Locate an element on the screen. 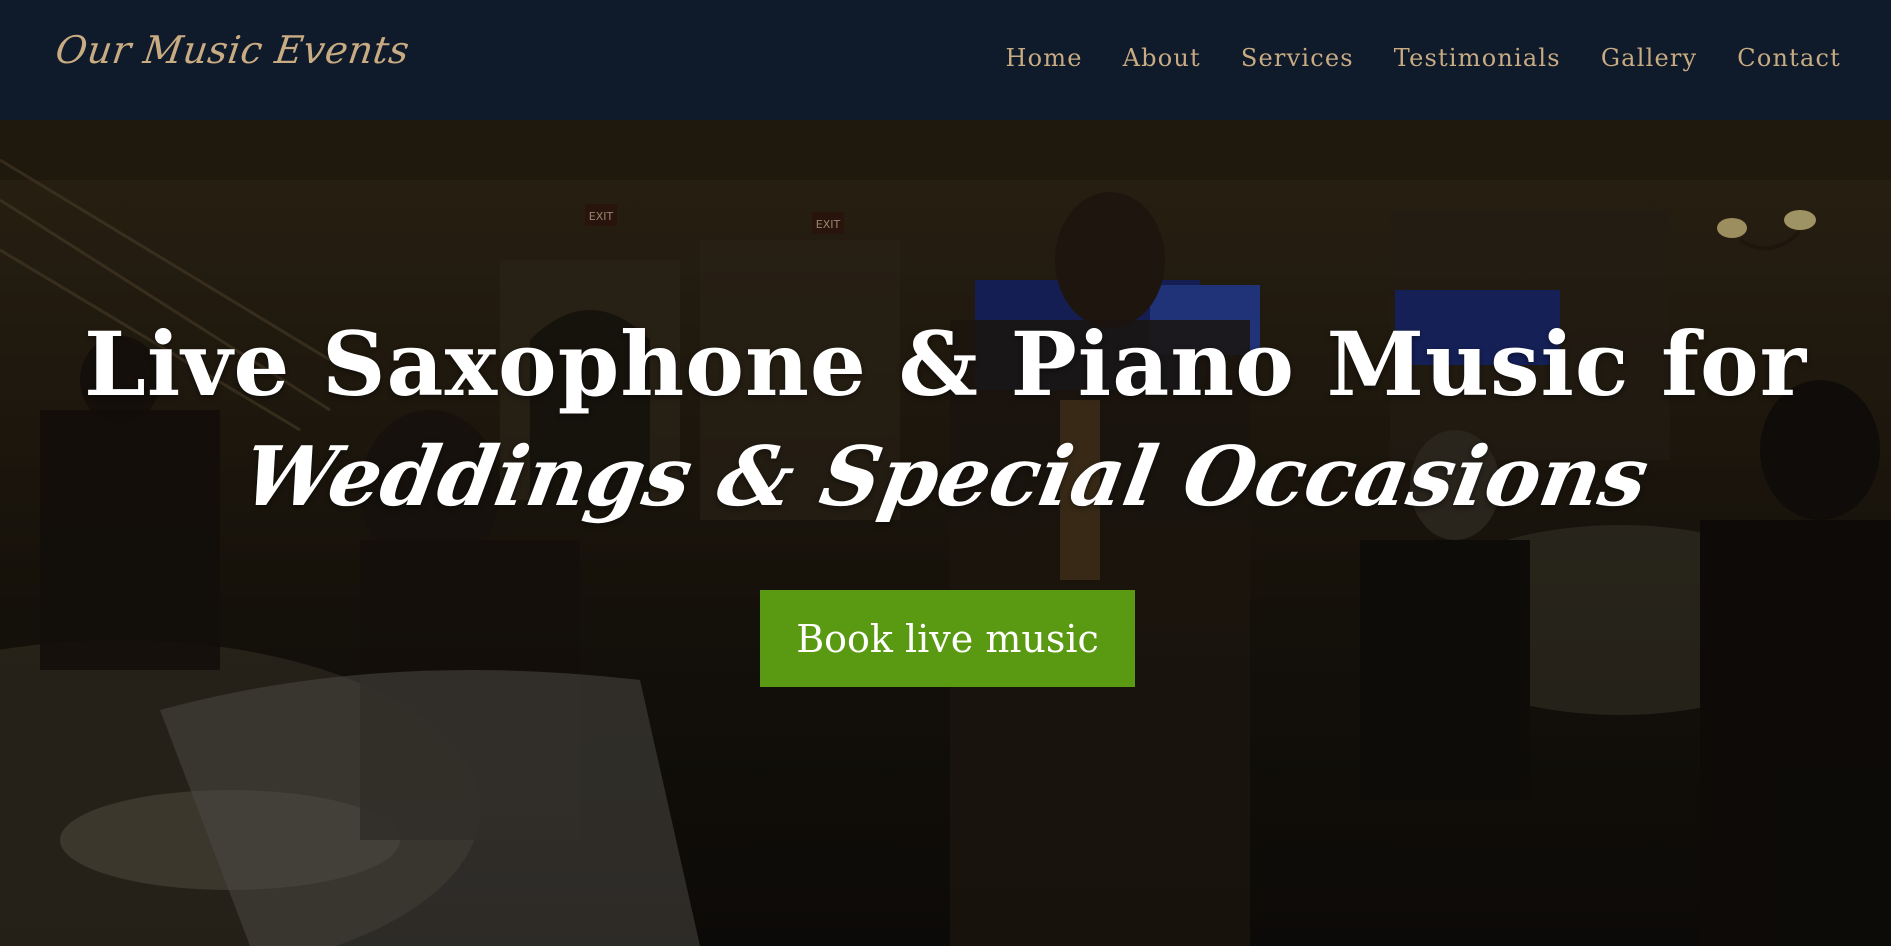  nav-link-testimonials: Testimonials is located at coordinates (1477, 58).